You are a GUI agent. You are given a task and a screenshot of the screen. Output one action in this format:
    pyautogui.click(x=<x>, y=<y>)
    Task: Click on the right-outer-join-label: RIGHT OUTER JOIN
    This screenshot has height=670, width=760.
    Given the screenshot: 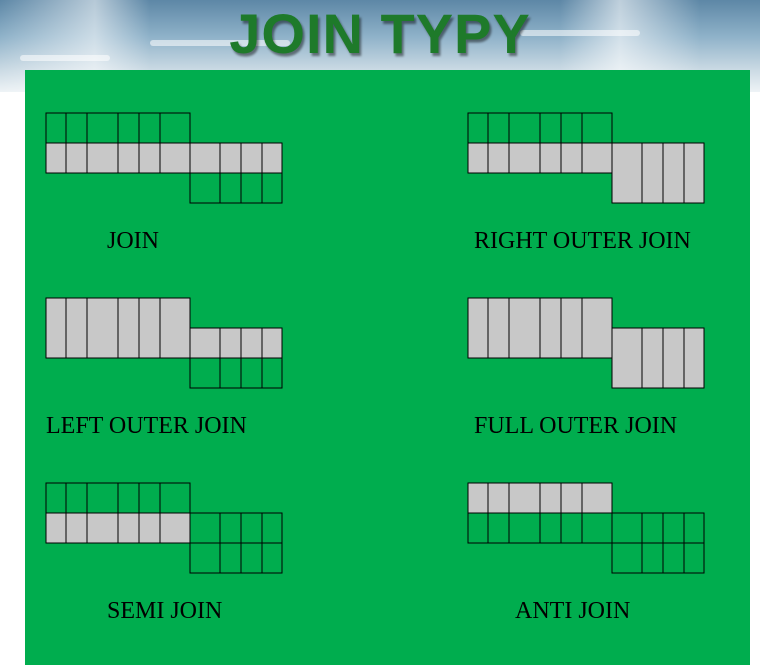 What is the action you would take?
    pyautogui.click(x=582, y=241)
    